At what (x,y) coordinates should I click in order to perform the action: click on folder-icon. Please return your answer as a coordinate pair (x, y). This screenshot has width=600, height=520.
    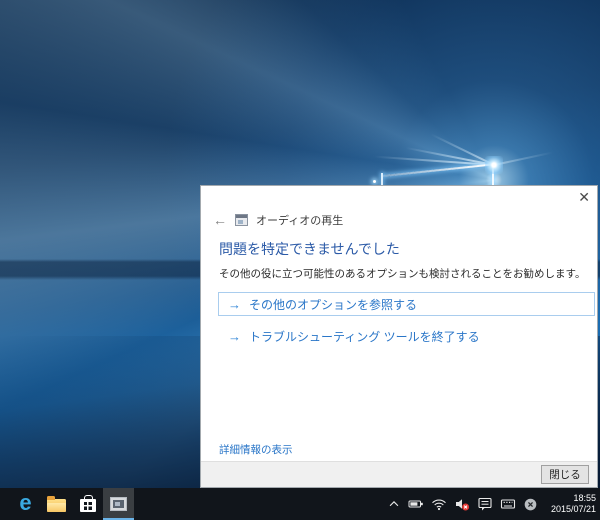
    Looking at the image, I should click on (56, 503).